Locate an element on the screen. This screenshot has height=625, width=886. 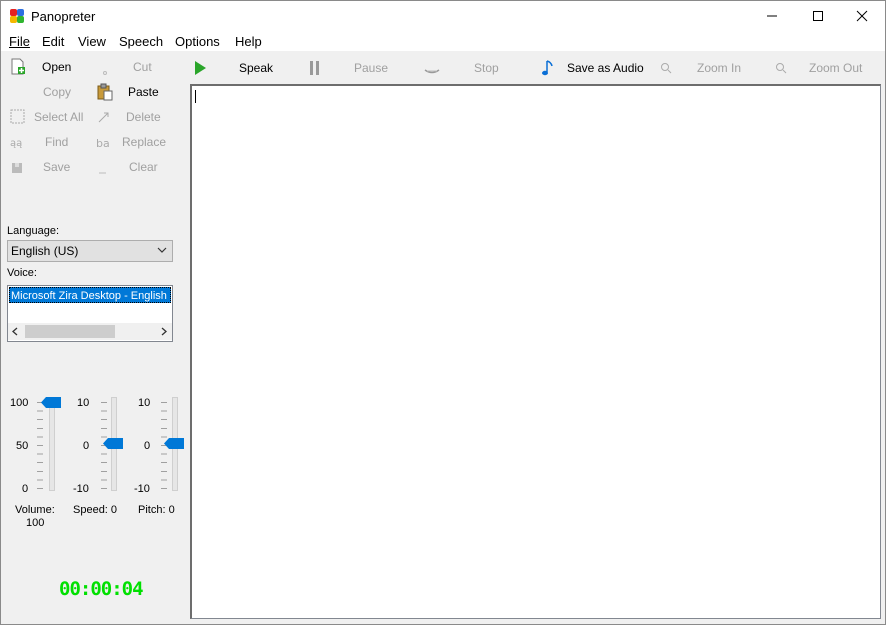
save-as-audio-button: Save as Audio is located at coordinates (594, 68).